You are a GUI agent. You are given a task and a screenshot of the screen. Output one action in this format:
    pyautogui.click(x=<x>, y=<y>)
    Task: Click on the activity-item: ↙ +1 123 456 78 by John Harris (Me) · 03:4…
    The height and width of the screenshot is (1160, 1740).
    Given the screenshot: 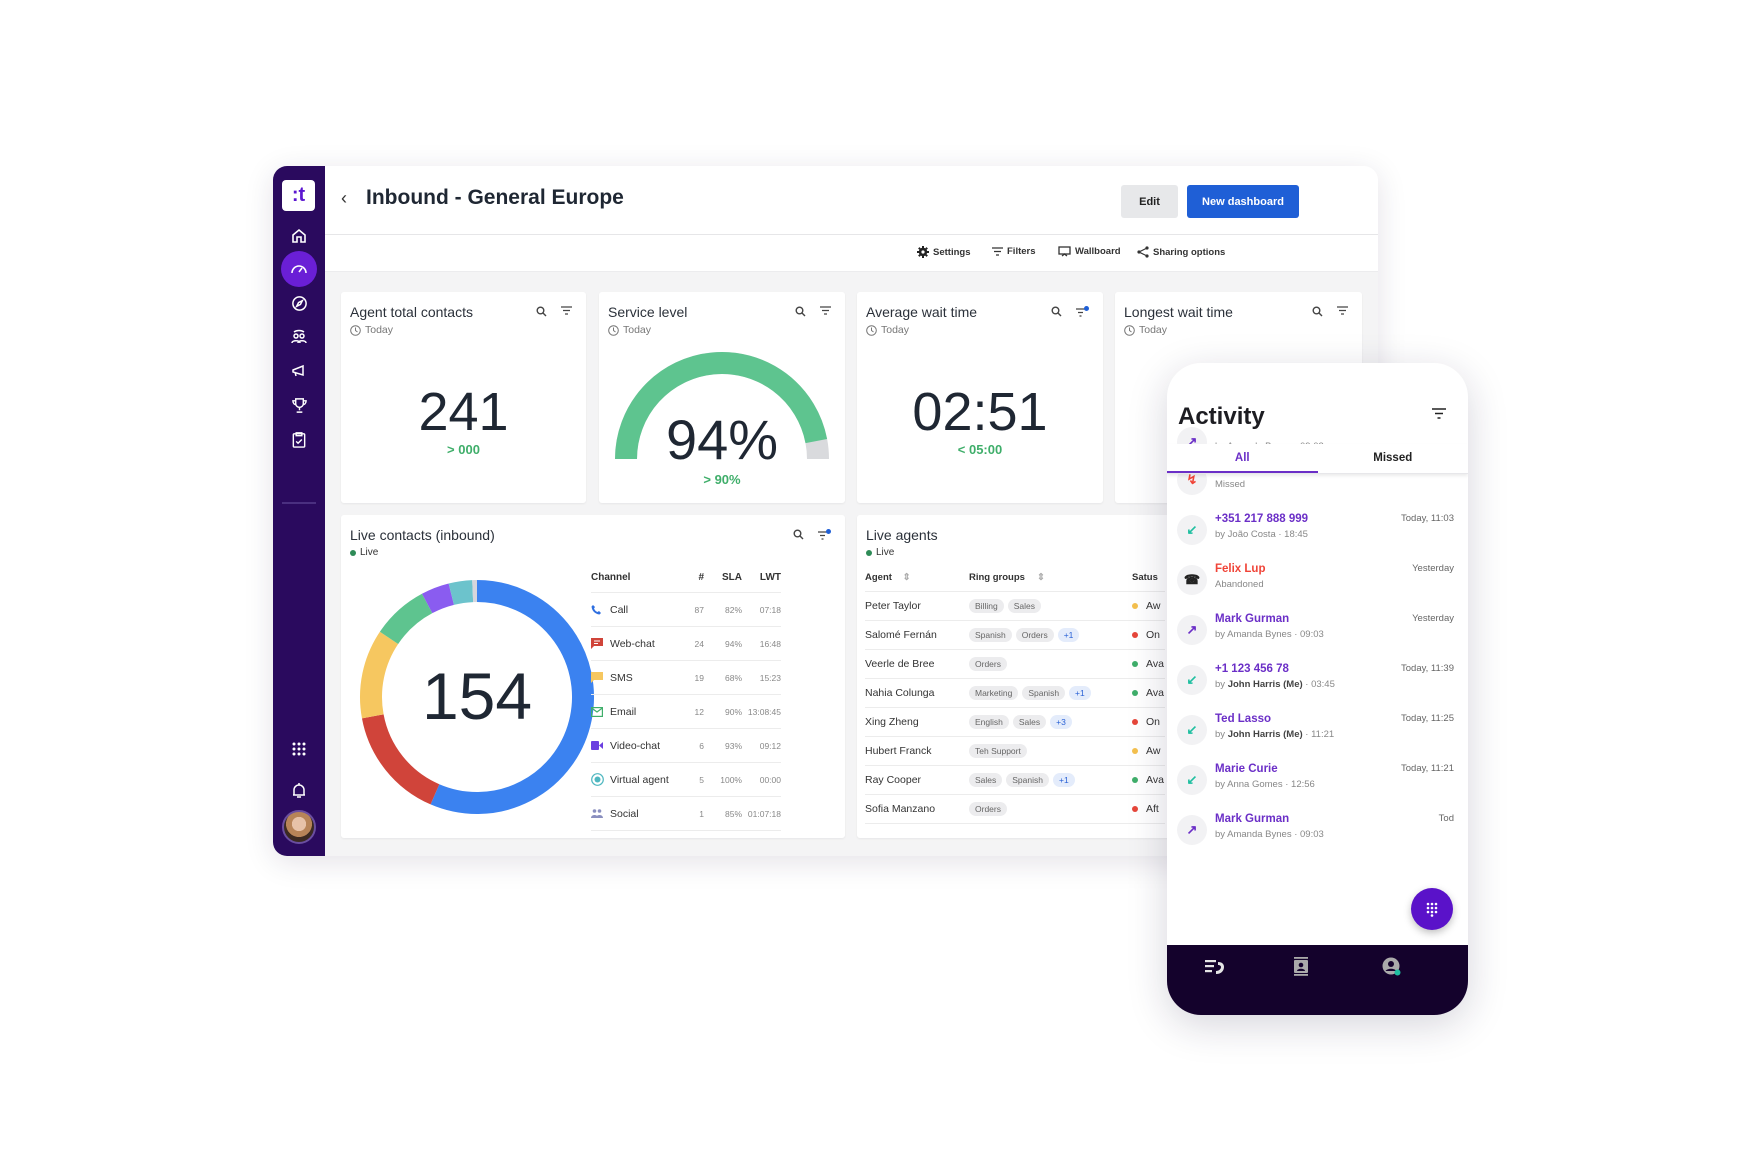 What is the action you would take?
    pyautogui.click(x=1315, y=685)
    